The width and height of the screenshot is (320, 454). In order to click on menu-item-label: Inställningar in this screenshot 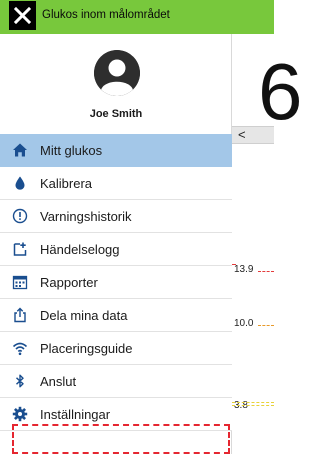, I will do `click(75, 414)`.